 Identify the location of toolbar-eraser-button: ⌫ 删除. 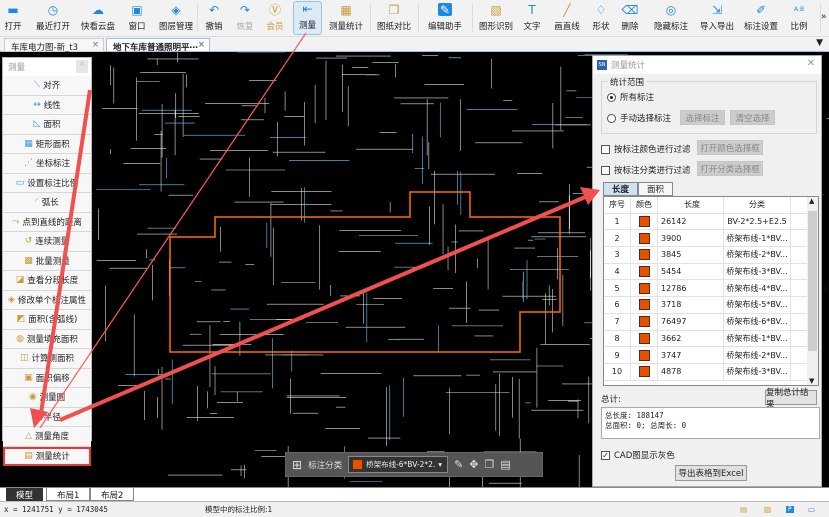
(630, 18).